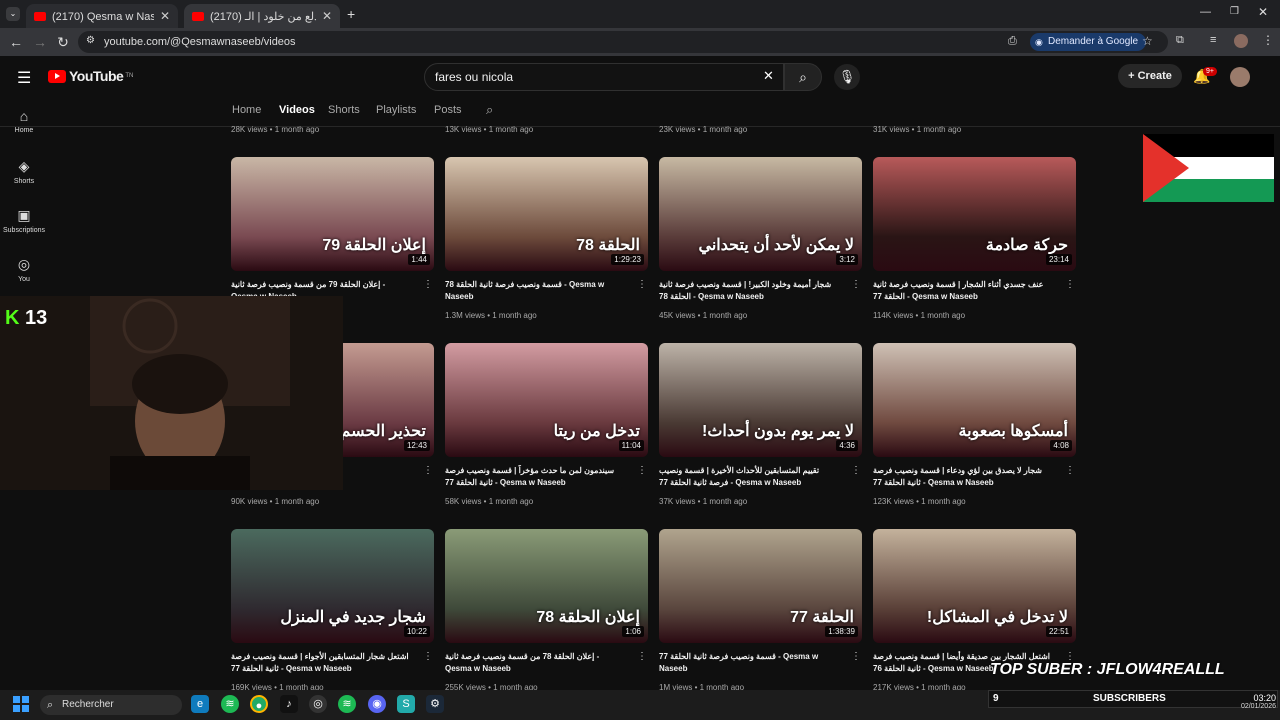 The width and height of the screenshot is (1280, 720). What do you see at coordinates (760, 400) in the screenshot?
I see `video-thumbnail: لا يمر يوم بدون أحداث! 4:36` at bounding box center [760, 400].